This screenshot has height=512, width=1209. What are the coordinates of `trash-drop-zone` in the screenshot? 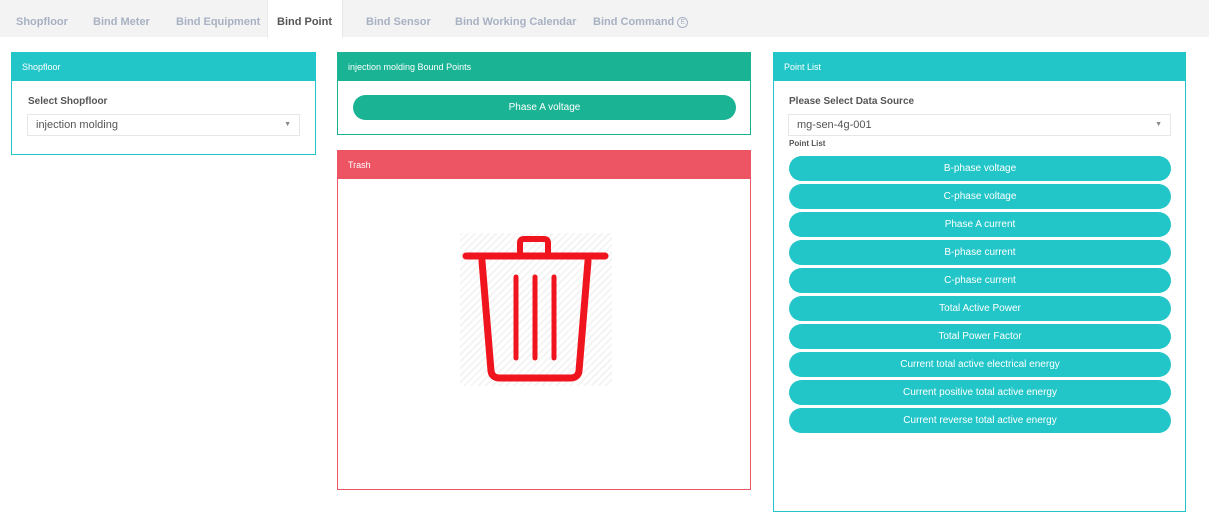 It's located at (536, 309).